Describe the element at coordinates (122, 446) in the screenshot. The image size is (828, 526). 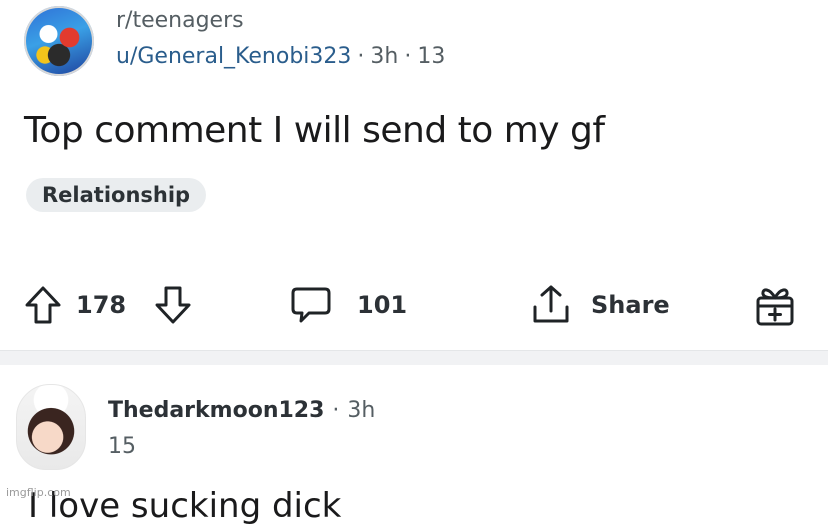
I see `comment-score: 15` at that location.